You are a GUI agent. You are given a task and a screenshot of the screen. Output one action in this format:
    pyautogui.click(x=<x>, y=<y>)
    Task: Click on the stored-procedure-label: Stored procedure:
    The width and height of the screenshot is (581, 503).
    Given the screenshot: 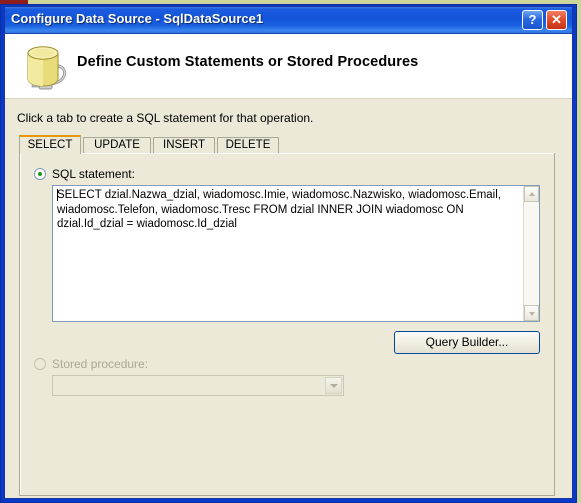 What is the action you would take?
    pyautogui.click(x=100, y=364)
    